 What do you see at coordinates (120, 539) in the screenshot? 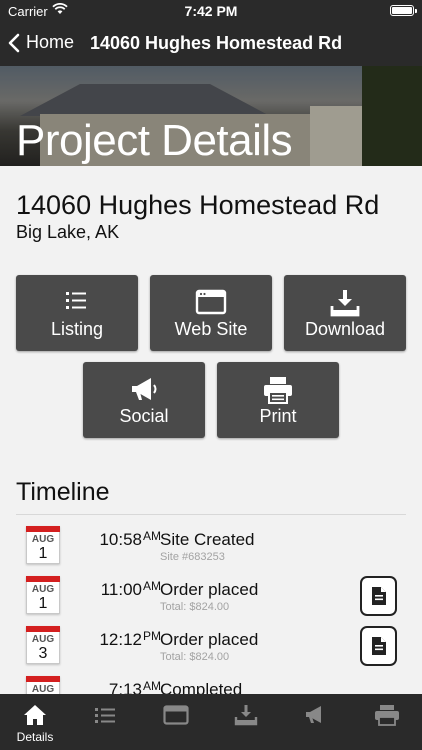
I see `event-time: 10:58` at bounding box center [120, 539].